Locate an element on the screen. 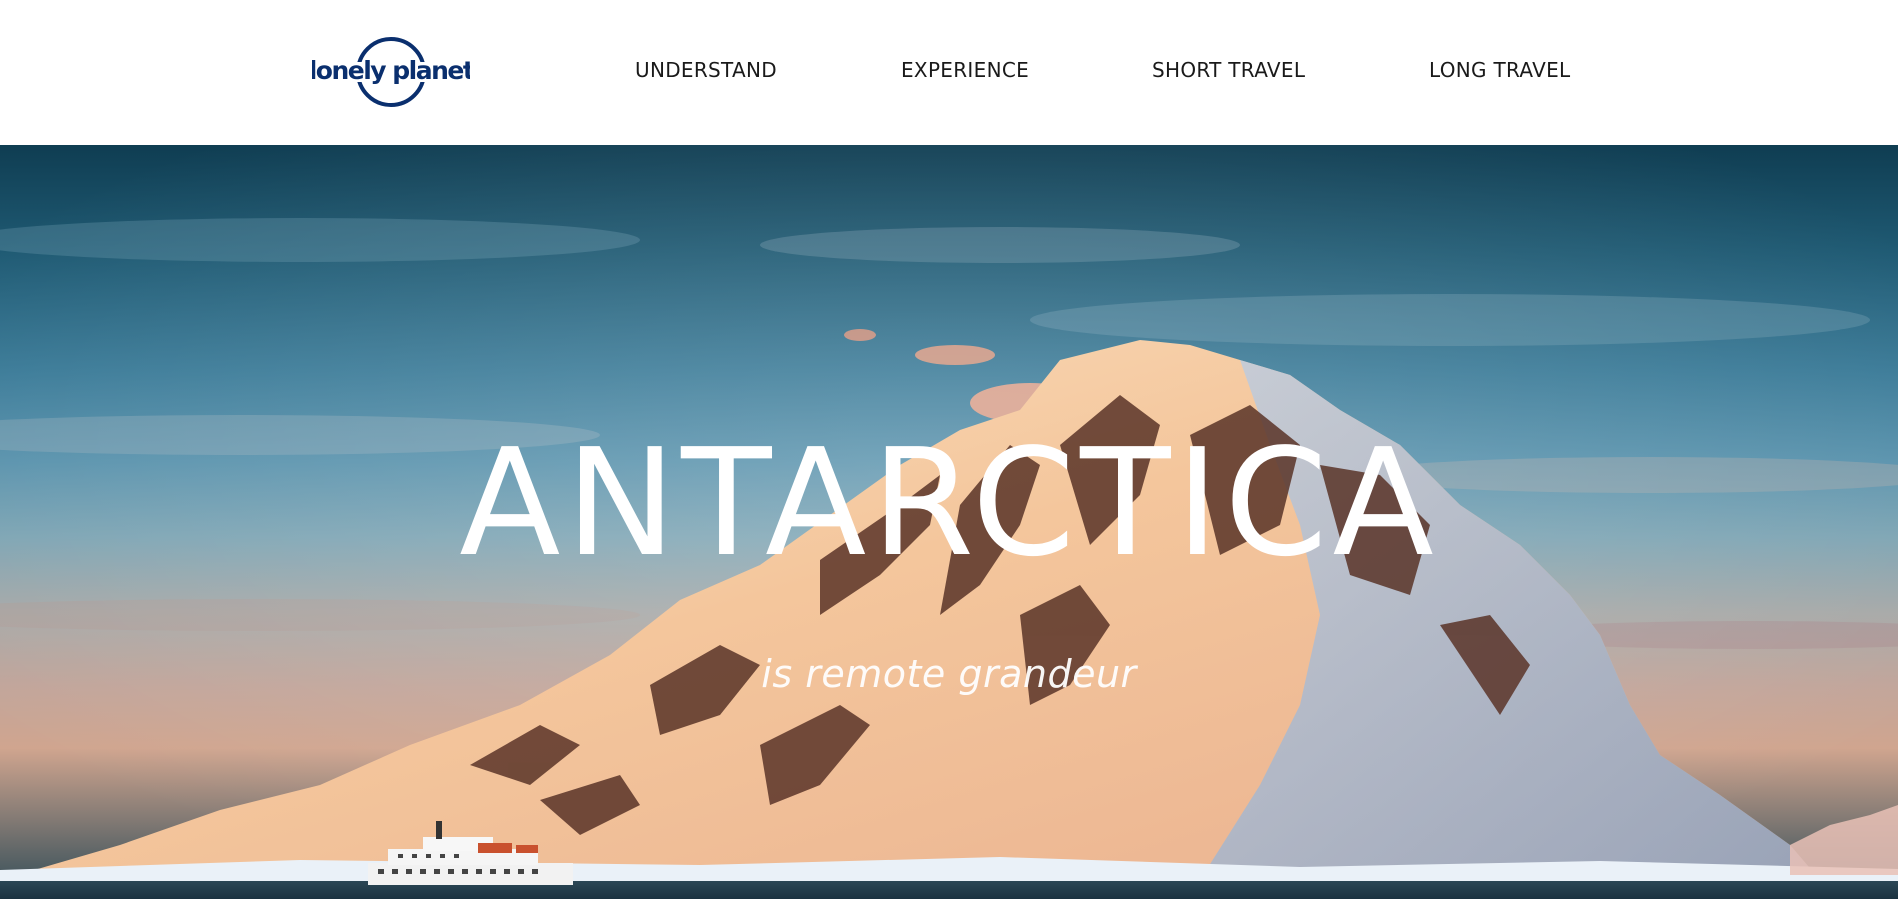  hero-title: ANTARCTICA is located at coordinates (949, 503).